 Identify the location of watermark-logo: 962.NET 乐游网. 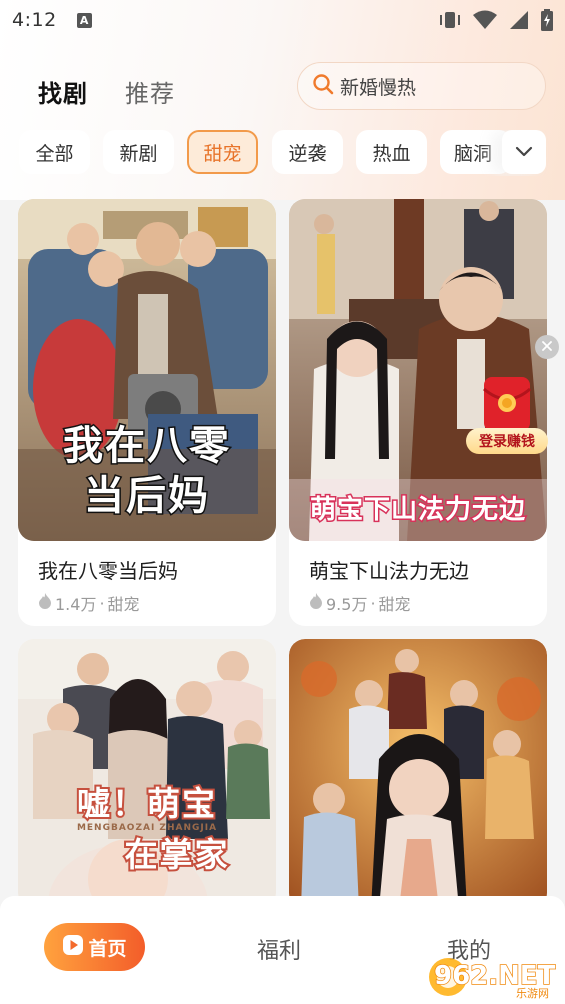
(492, 979).